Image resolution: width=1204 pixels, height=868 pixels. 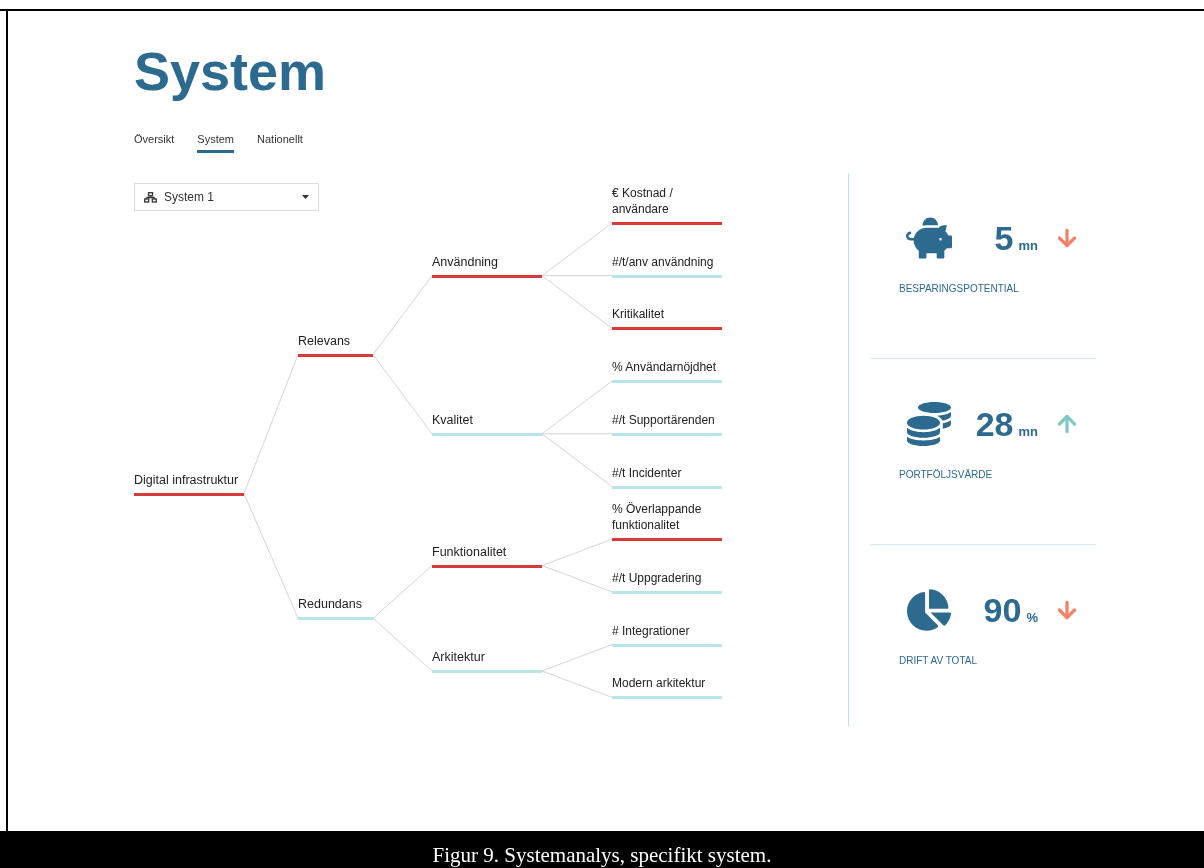 What do you see at coordinates (657, 577) in the screenshot?
I see `node-label: #/t Uppgradering` at bounding box center [657, 577].